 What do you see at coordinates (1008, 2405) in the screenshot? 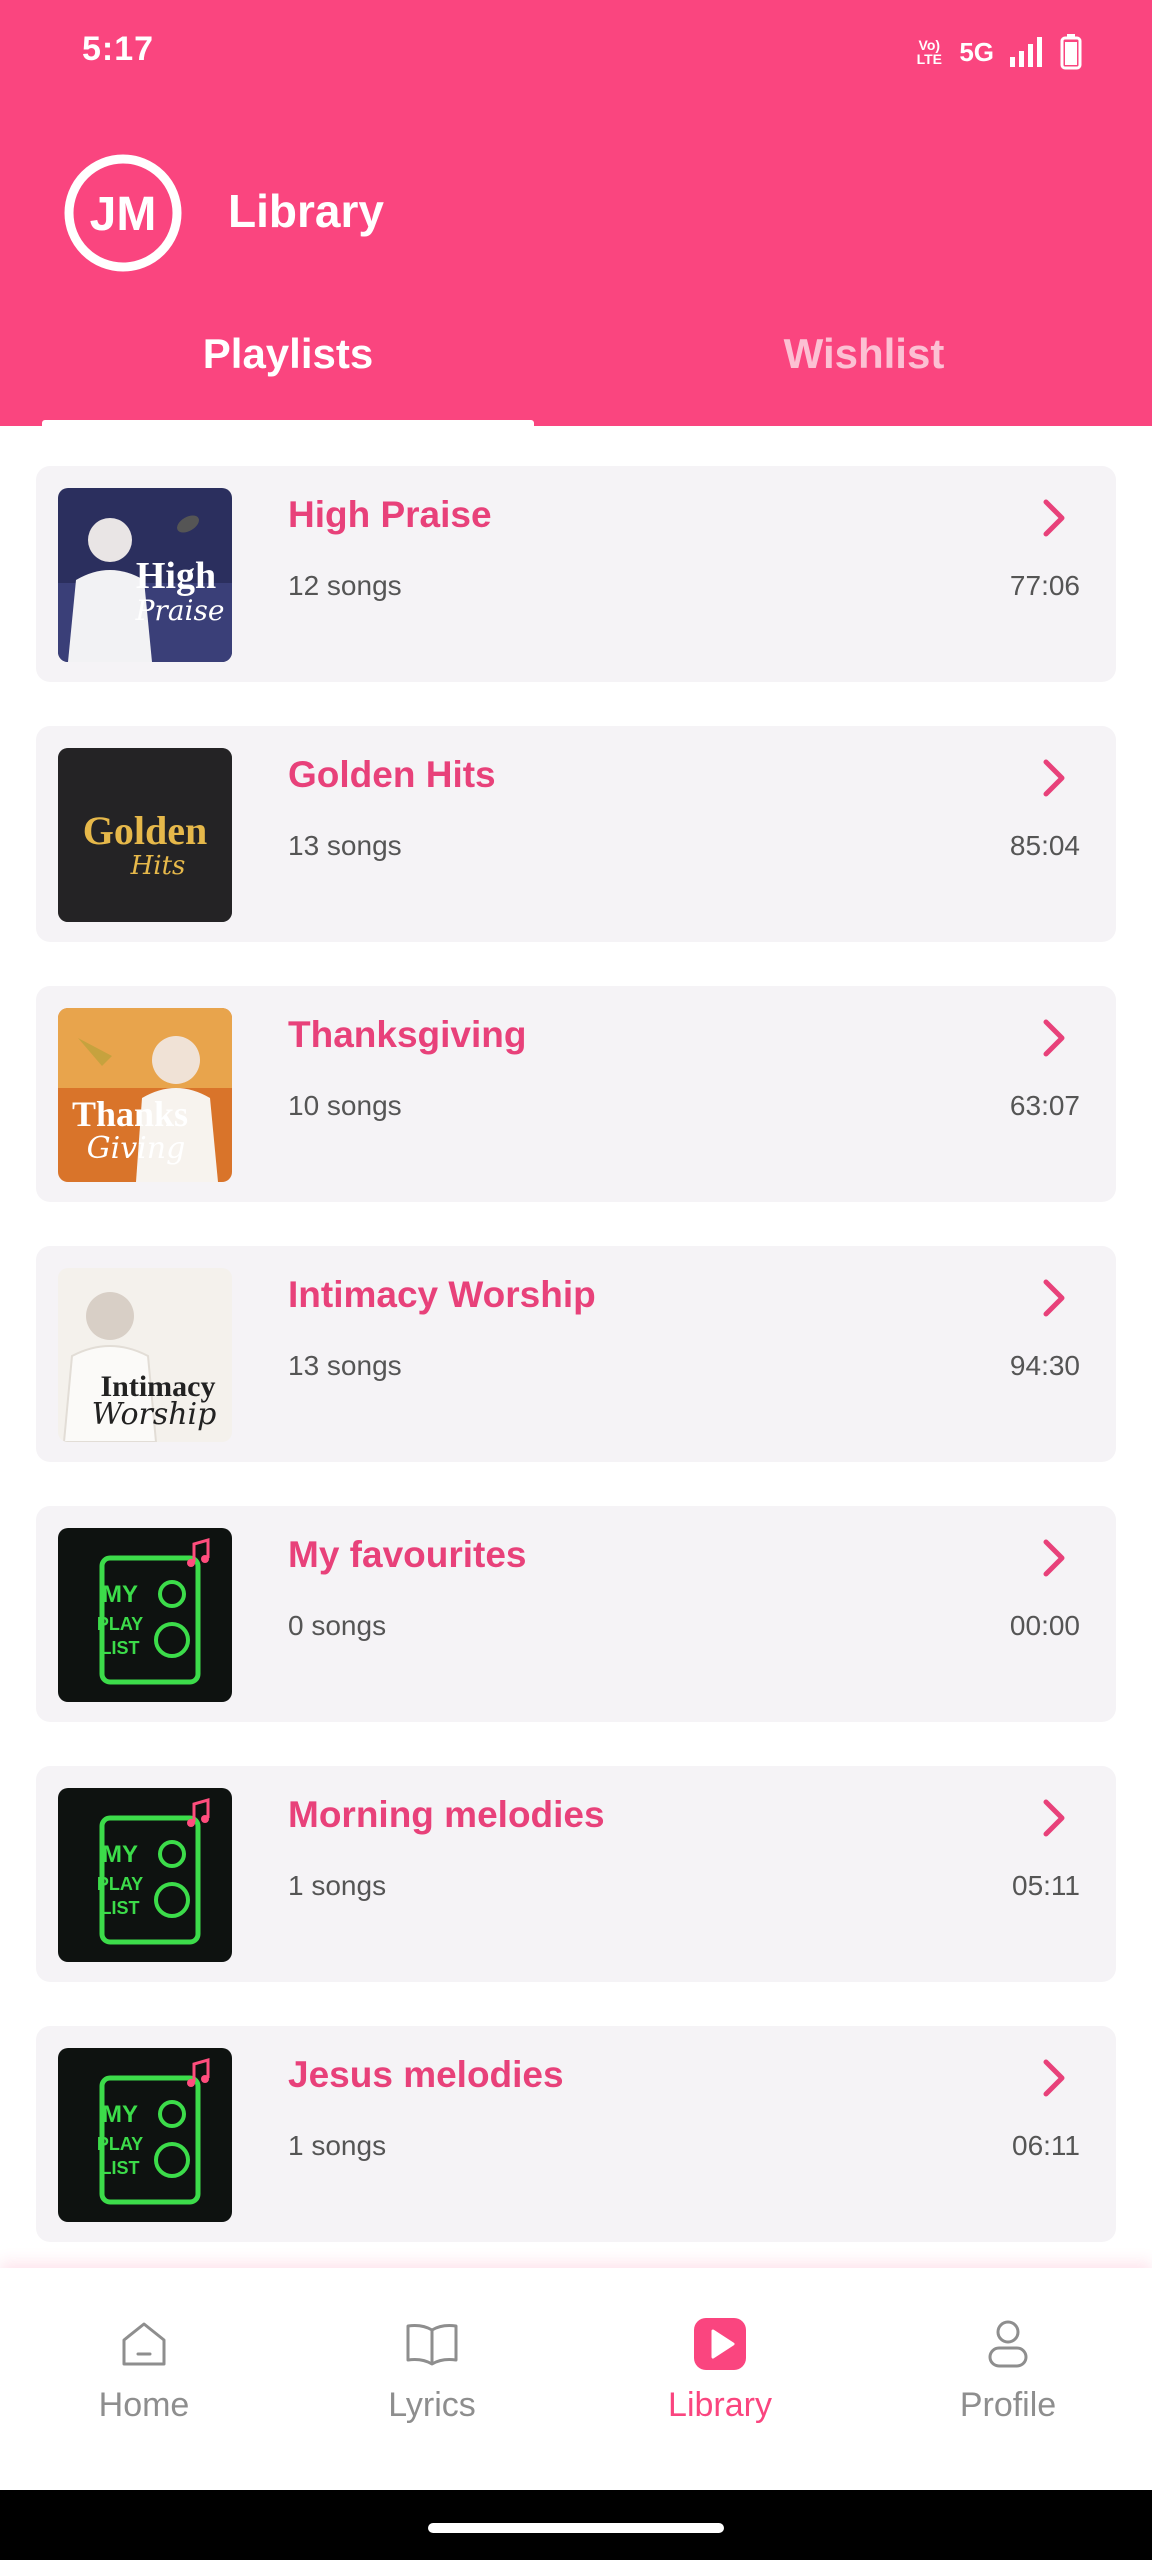
I see `nav-label: Profile` at bounding box center [1008, 2405].